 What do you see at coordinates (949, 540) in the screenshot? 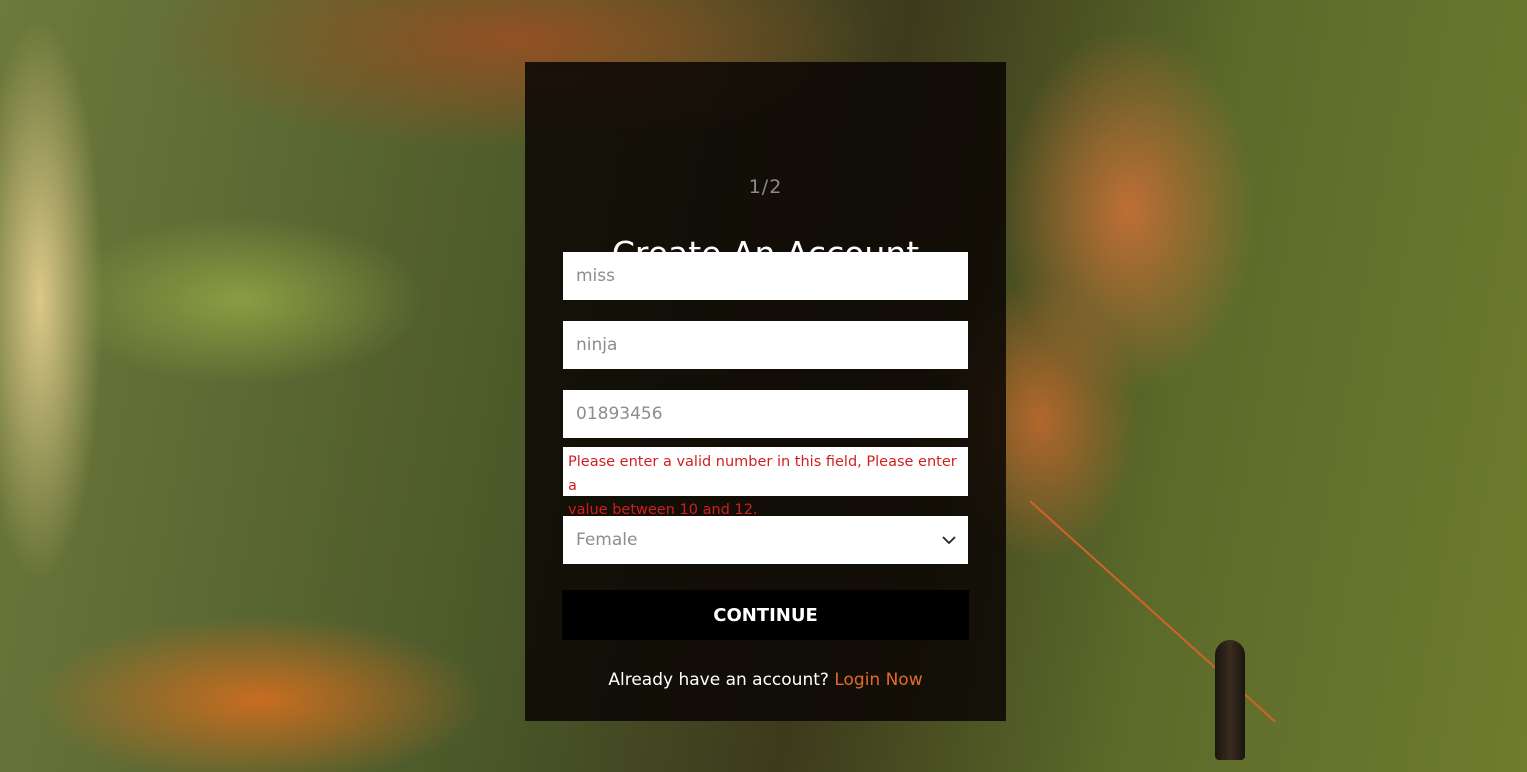
I see `chevron-down-icon` at bounding box center [949, 540].